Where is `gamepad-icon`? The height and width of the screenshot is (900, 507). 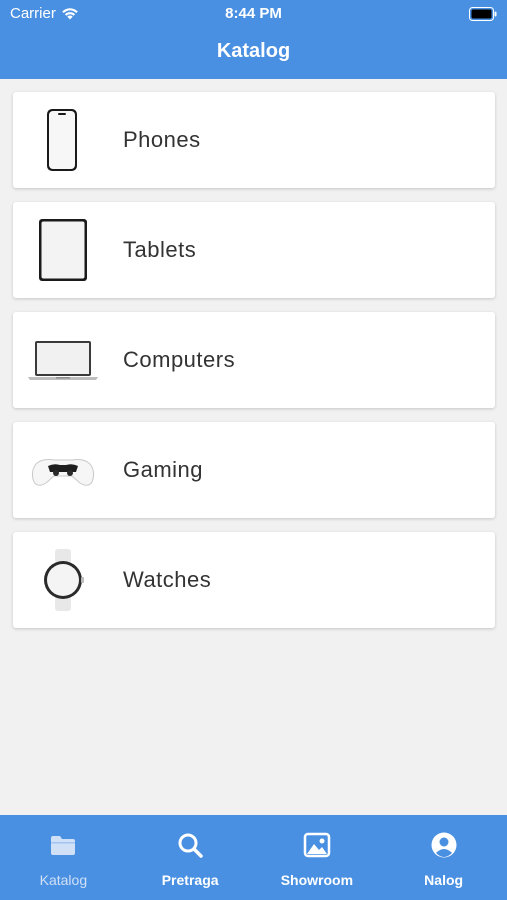 gamepad-icon is located at coordinates (63, 470).